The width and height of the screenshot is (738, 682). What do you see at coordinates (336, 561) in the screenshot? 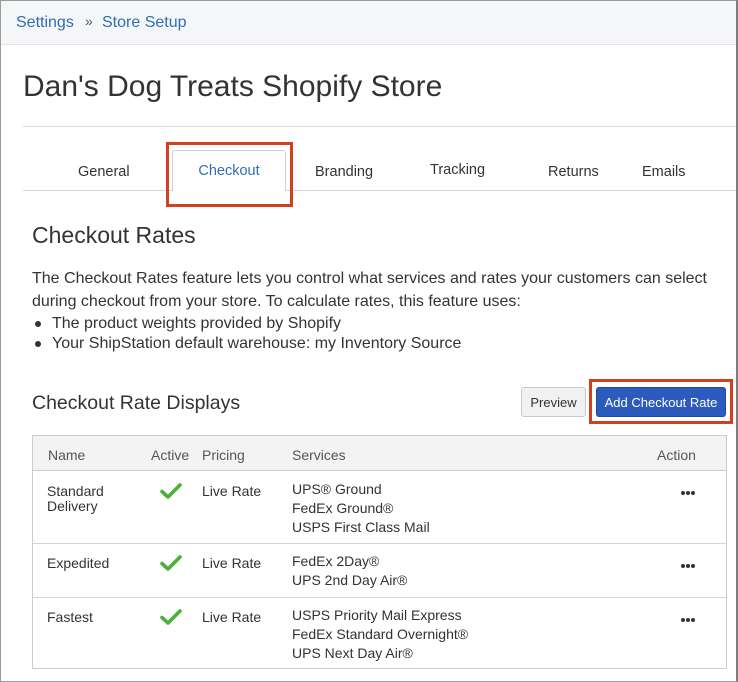
I see `service-item: FedEx 2Day®` at bounding box center [336, 561].